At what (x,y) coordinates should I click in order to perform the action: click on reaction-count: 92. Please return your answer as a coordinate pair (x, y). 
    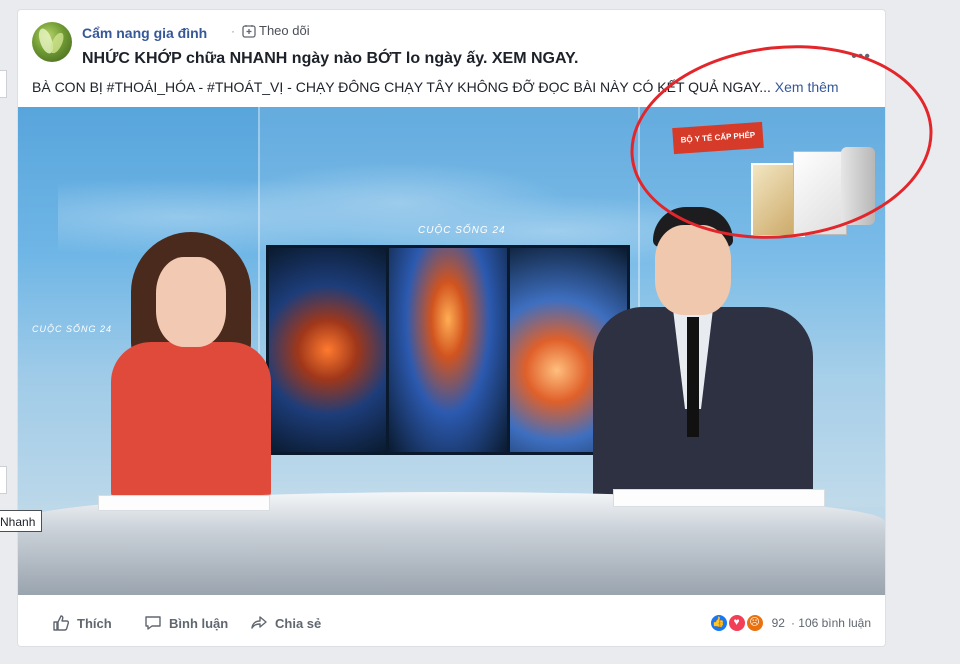
    Looking at the image, I should click on (778, 623).